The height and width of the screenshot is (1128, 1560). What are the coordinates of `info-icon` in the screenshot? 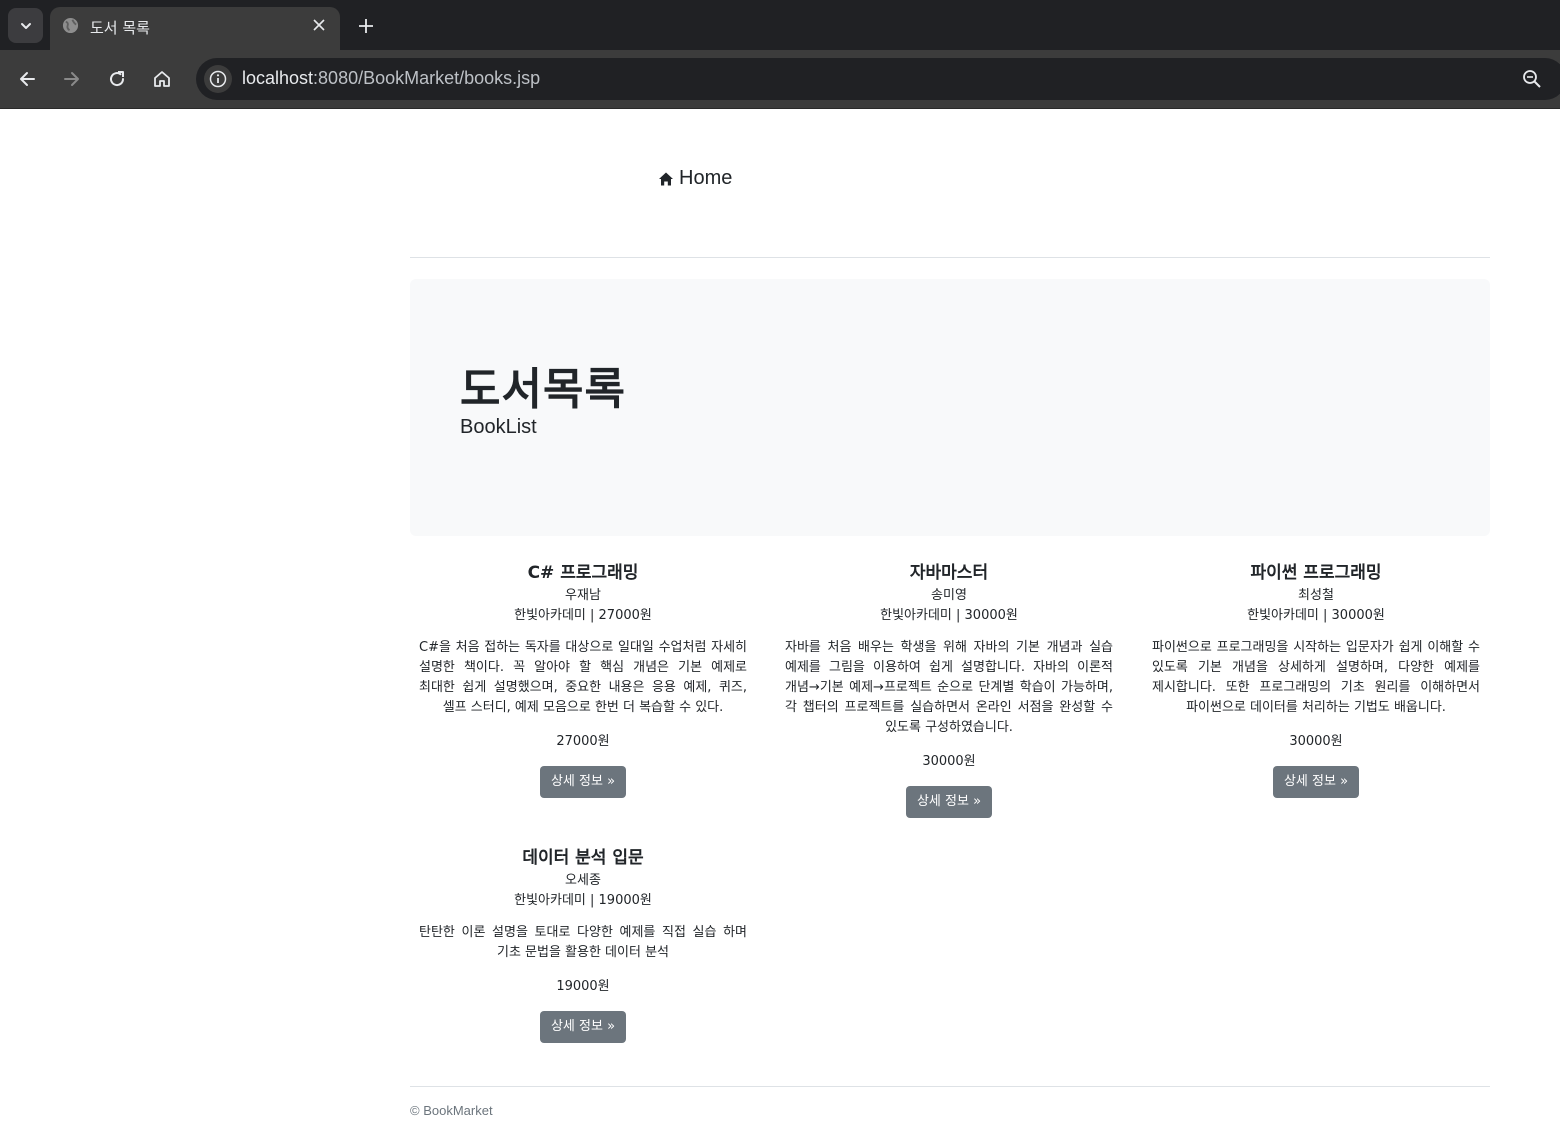 It's located at (218, 79).